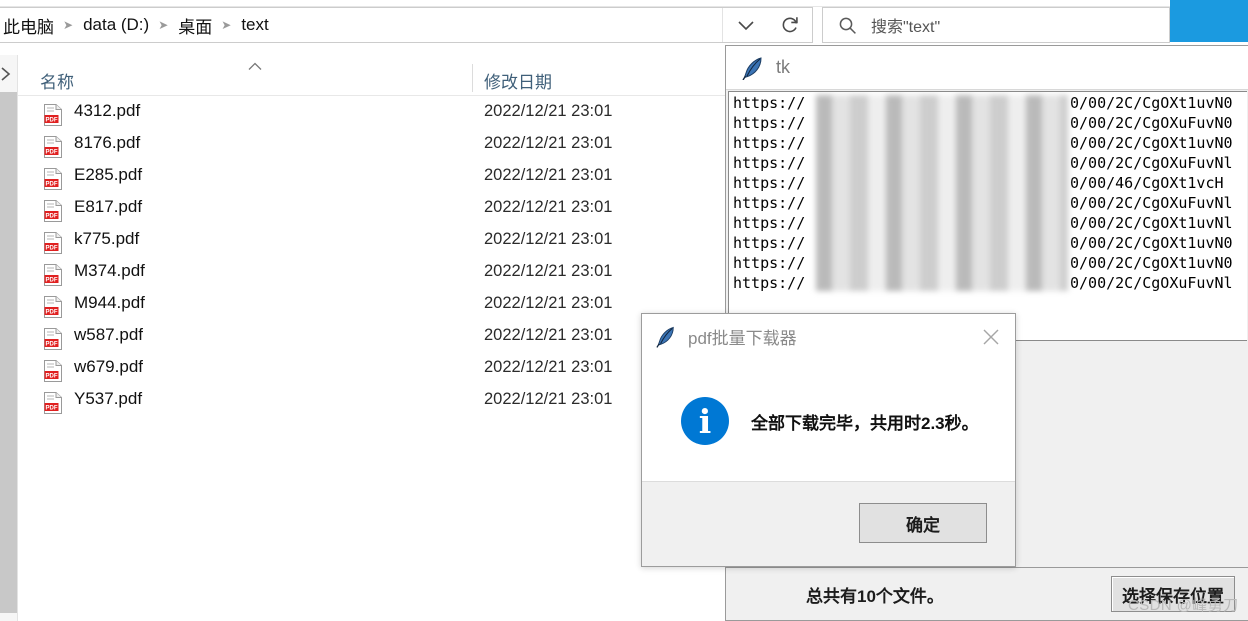 This screenshot has height=621, width=1248. Describe the element at coordinates (108, 399) in the screenshot. I see `file-name: Y537.pdf` at that location.